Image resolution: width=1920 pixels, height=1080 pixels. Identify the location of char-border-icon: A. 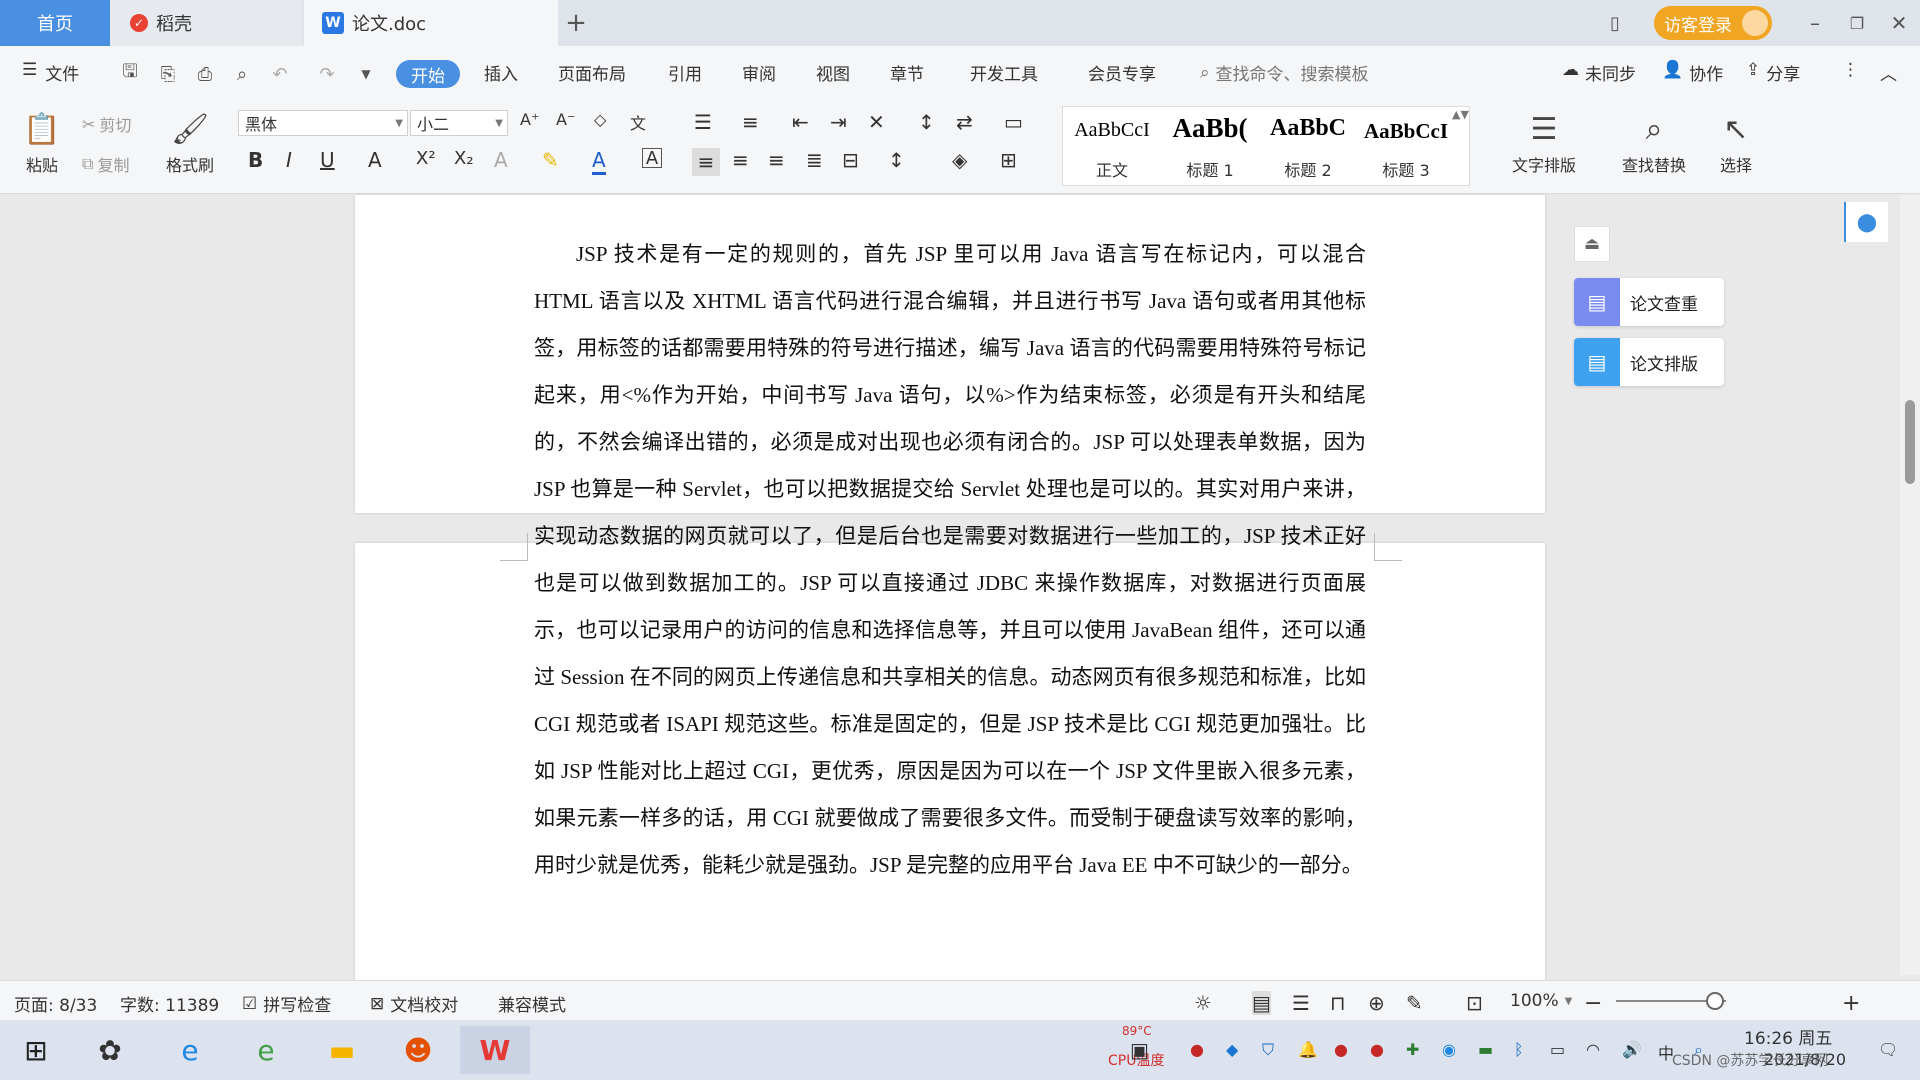
(652, 158).